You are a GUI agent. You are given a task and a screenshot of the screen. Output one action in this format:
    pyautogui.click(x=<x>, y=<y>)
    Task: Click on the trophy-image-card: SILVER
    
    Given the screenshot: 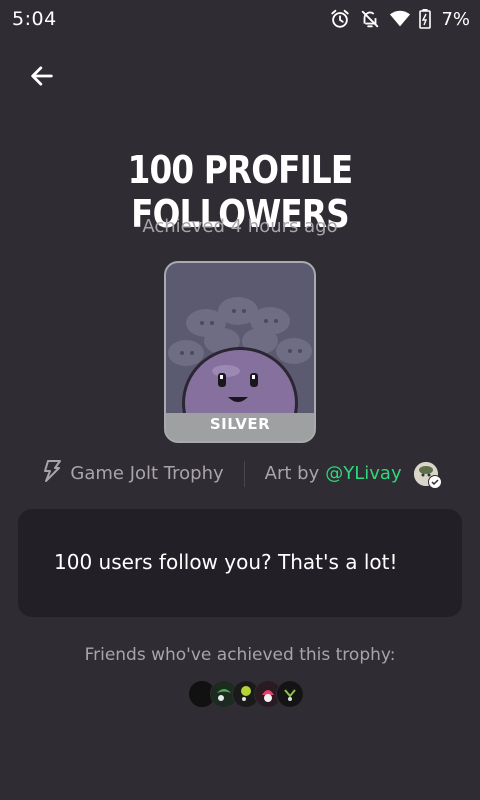 What is the action you would take?
    pyautogui.click(x=240, y=352)
    